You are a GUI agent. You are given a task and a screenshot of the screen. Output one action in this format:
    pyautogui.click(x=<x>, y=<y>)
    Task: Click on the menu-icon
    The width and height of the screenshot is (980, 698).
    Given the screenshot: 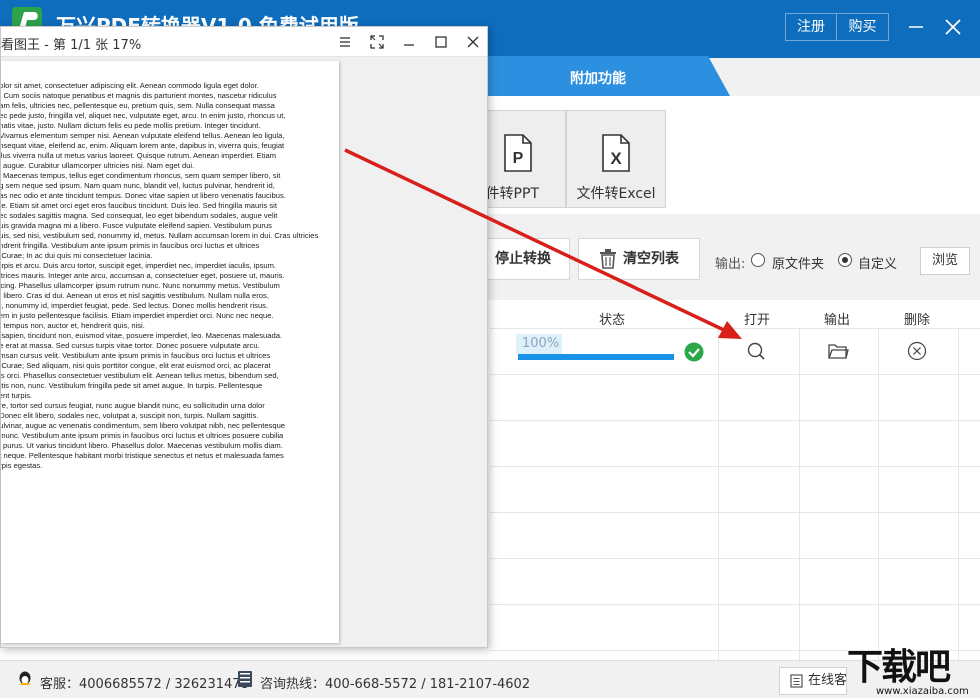 What is the action you would take?
    pyautogui.click(x=345, y=42)
    